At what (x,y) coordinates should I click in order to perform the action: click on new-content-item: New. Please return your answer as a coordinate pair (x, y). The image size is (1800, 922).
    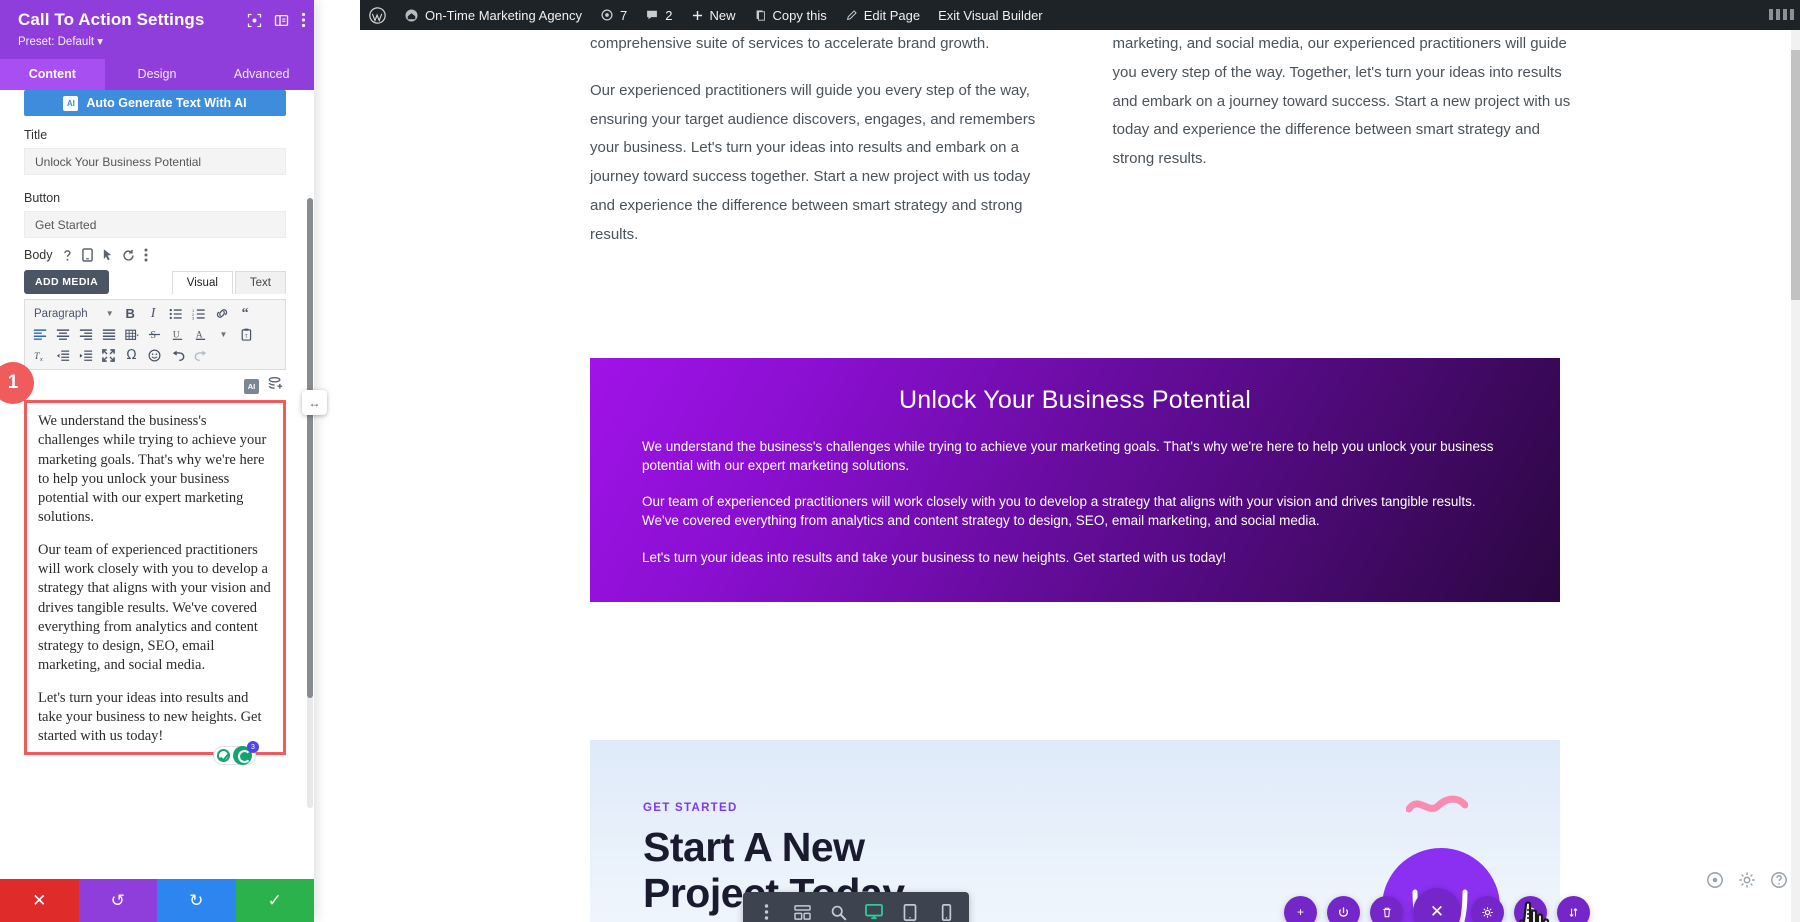
    Looking at the image, I should click on (713, 15).